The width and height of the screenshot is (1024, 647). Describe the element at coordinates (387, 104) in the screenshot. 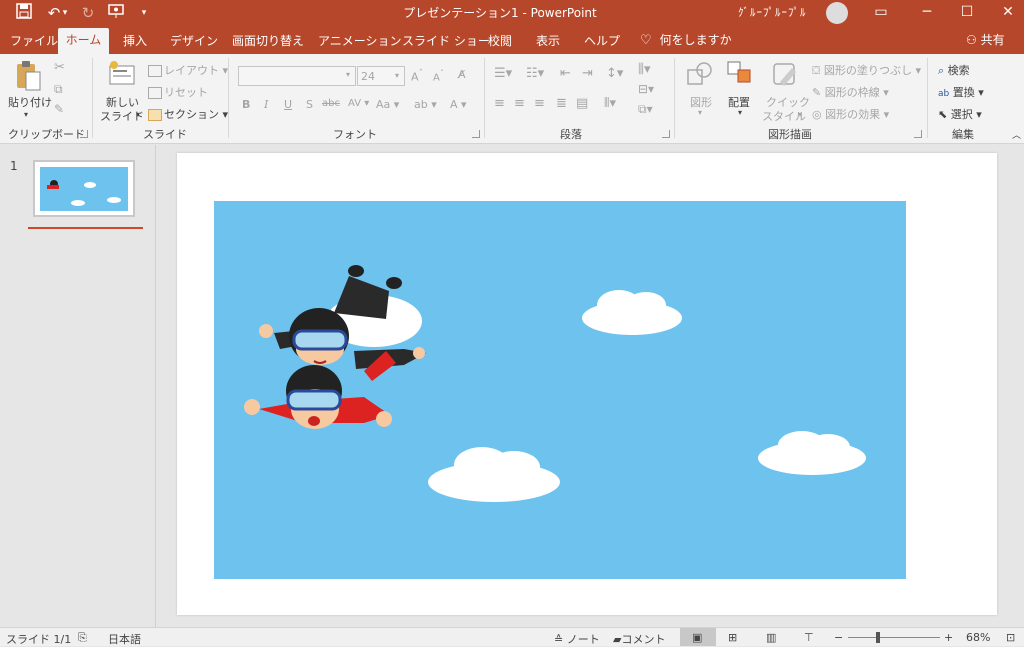

I see `change-case-icon: Aa ▾` at that location.